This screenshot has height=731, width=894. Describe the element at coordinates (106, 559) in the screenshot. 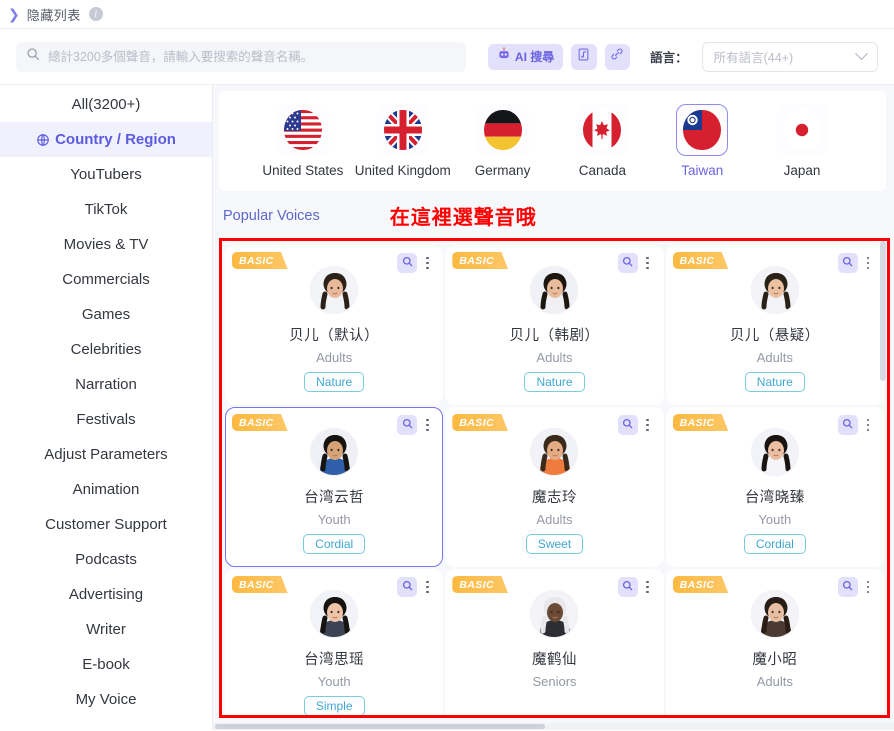

I see `sidebar-item-podcasts: Podcasts` at that location.